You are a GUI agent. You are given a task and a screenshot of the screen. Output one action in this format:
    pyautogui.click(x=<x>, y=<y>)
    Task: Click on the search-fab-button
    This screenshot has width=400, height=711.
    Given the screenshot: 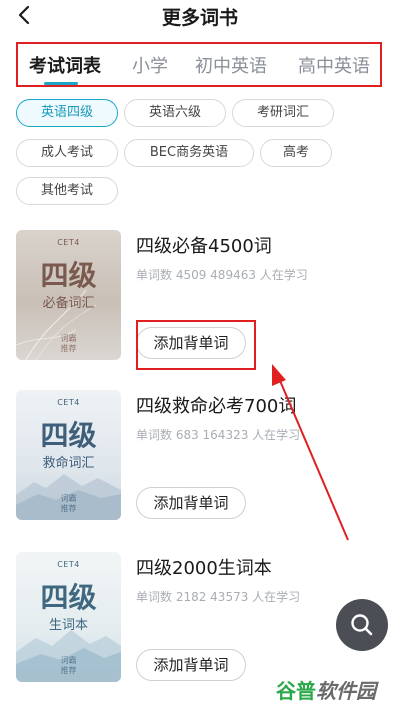 What is the action you would take?
    pyautogui.click(x=362, y=625)
    